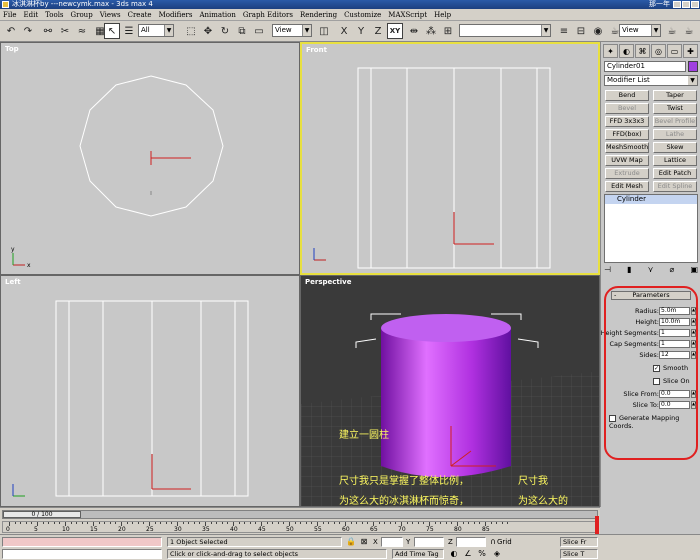  Describe the element at coordinates (407, 15) in the screenshot. I see `menu-maxscript: MAXScript` at that location.